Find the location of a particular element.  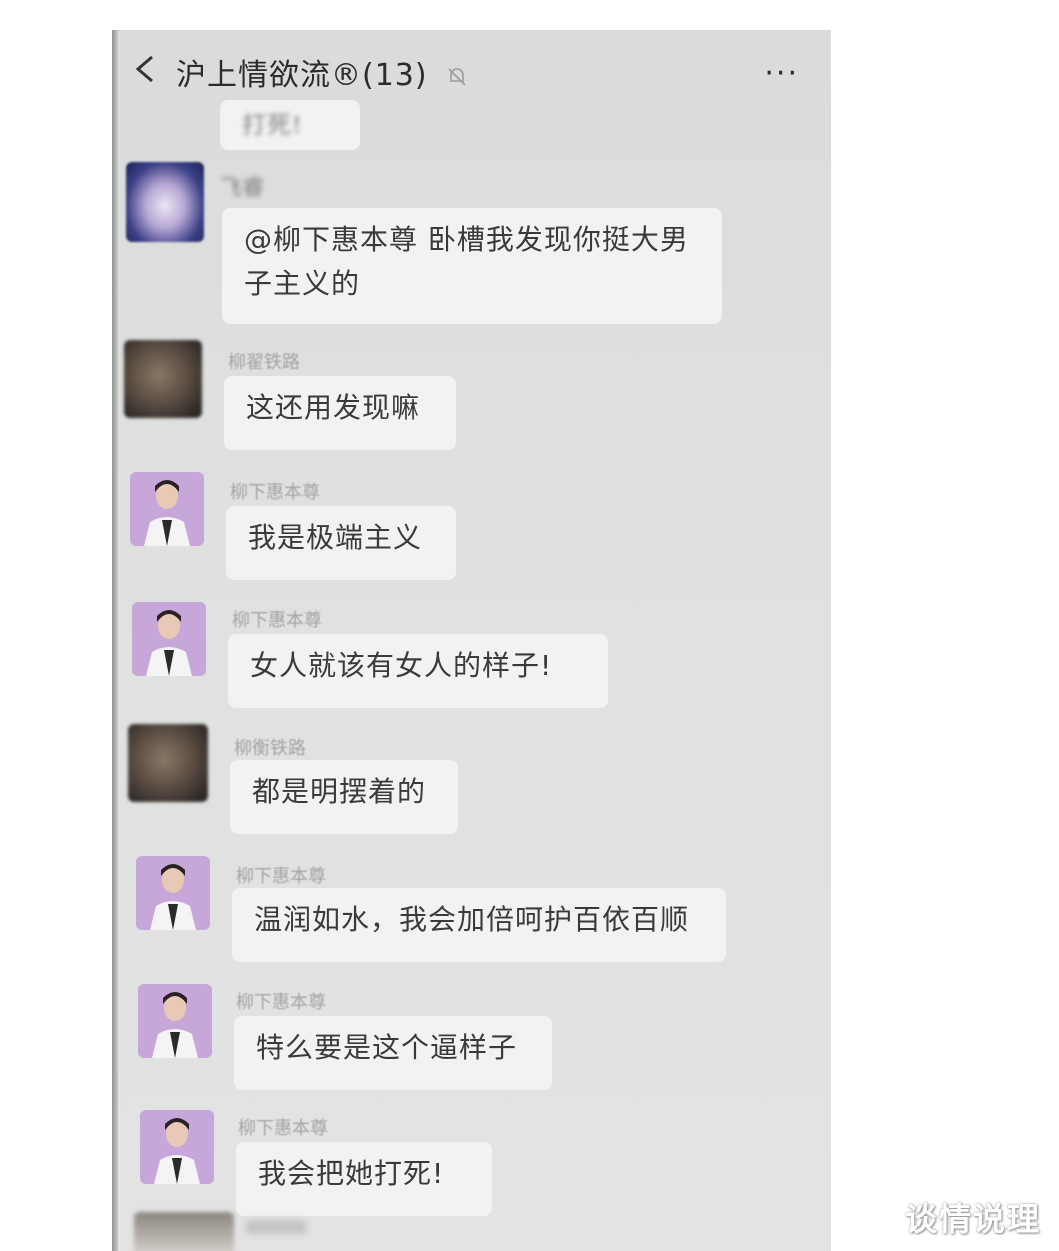

message-bubble: 这还用发现嘛 is located at coordinates (340, 413).